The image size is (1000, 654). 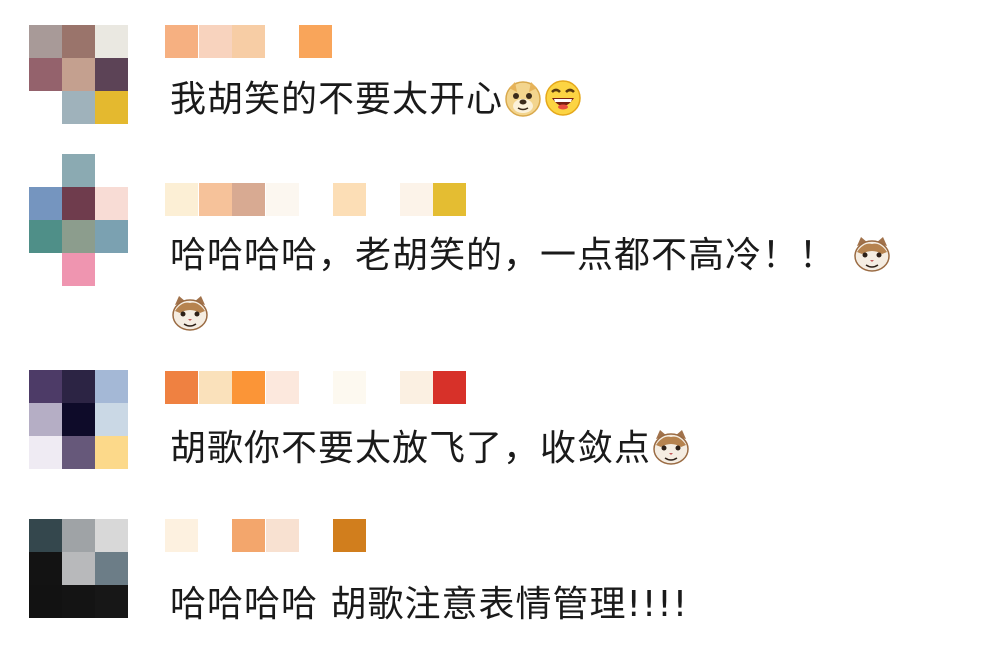 What do you see at coordinates (503, 255) in the screenshot?
I see `comment-text-content: 哈哈哈哈，老胡笑的，一点都不高冷！！` at bounding box center [503, 255].